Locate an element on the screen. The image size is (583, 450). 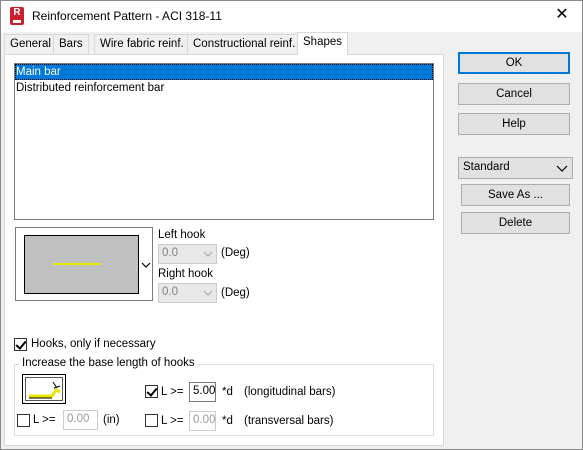
increase-hooks-title: Increase the base length of hooks is located at coordinates (108, 363).